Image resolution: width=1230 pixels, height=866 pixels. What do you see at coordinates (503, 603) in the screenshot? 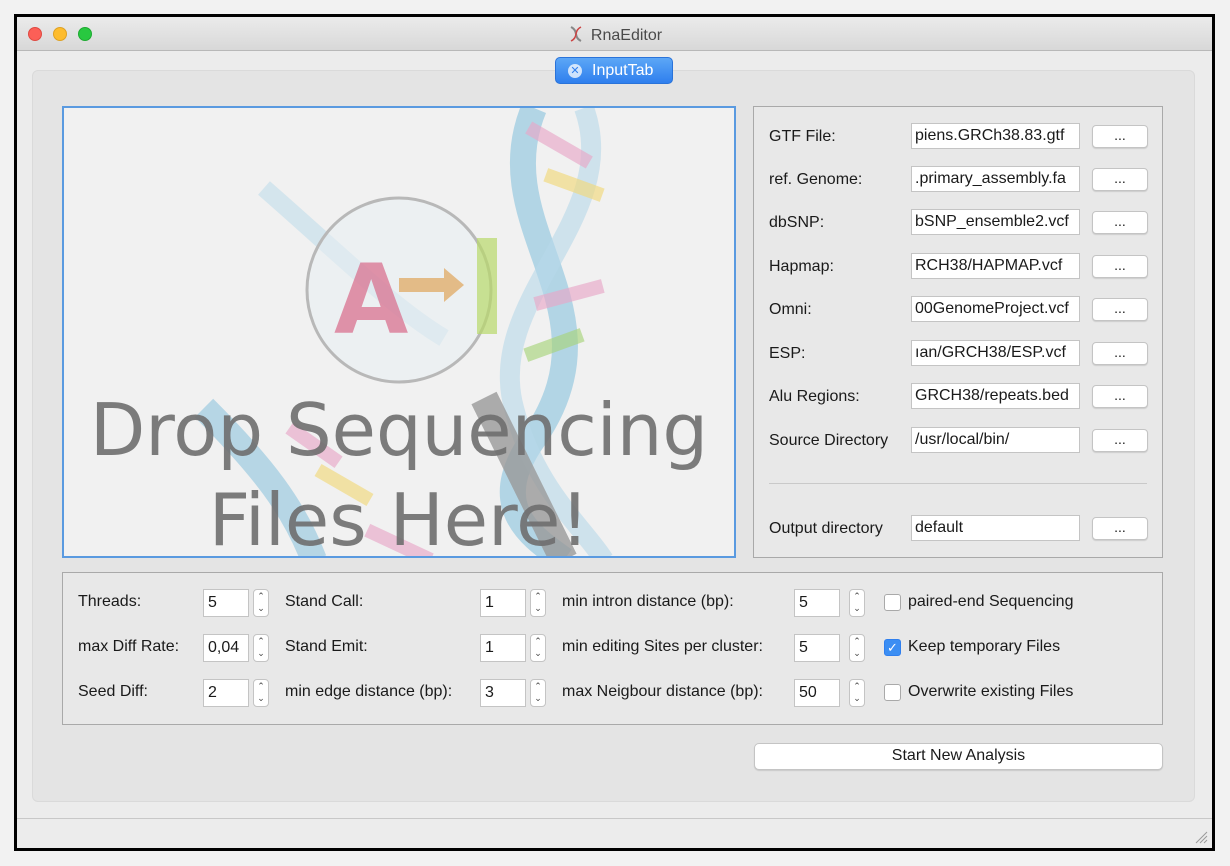
I see `stand-call-input: 1` at bounding box center [503, 603].